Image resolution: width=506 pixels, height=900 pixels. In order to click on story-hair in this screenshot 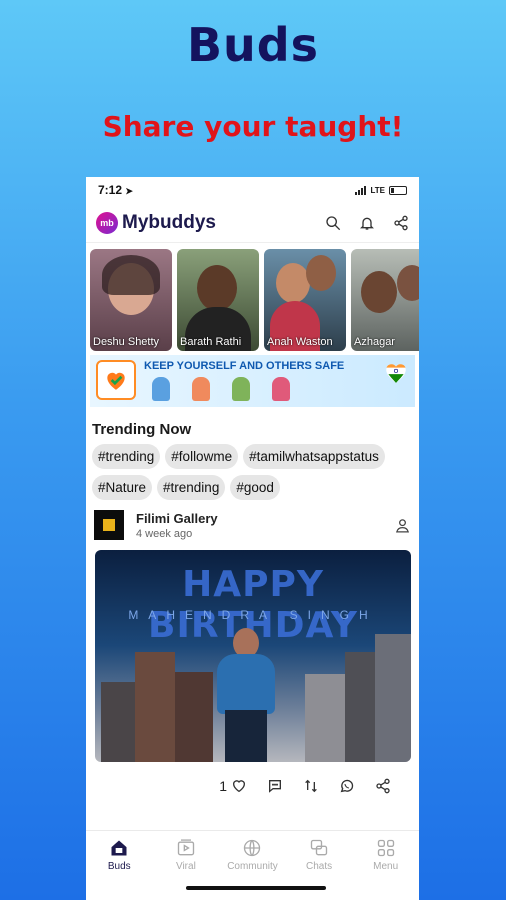, I will do `click(131, 275)`.